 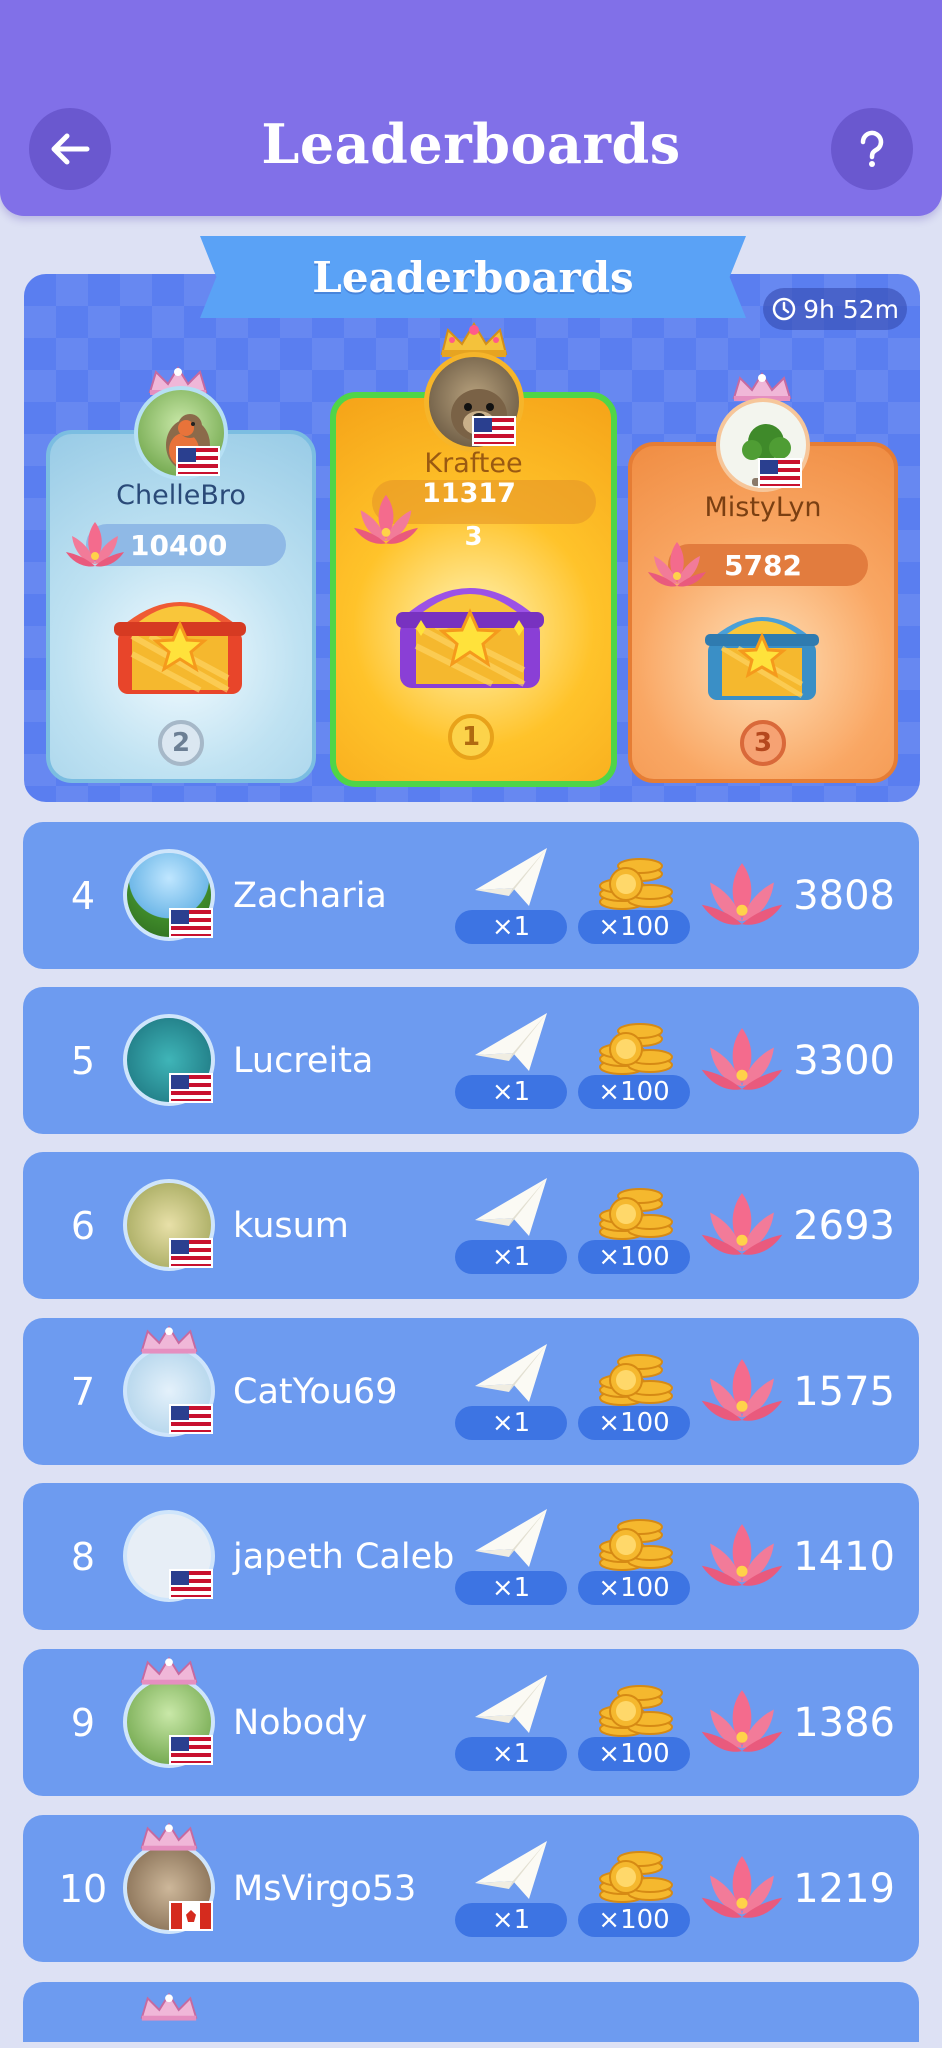 I want to click on player-name: kusum, so click(x=291, y=1225).